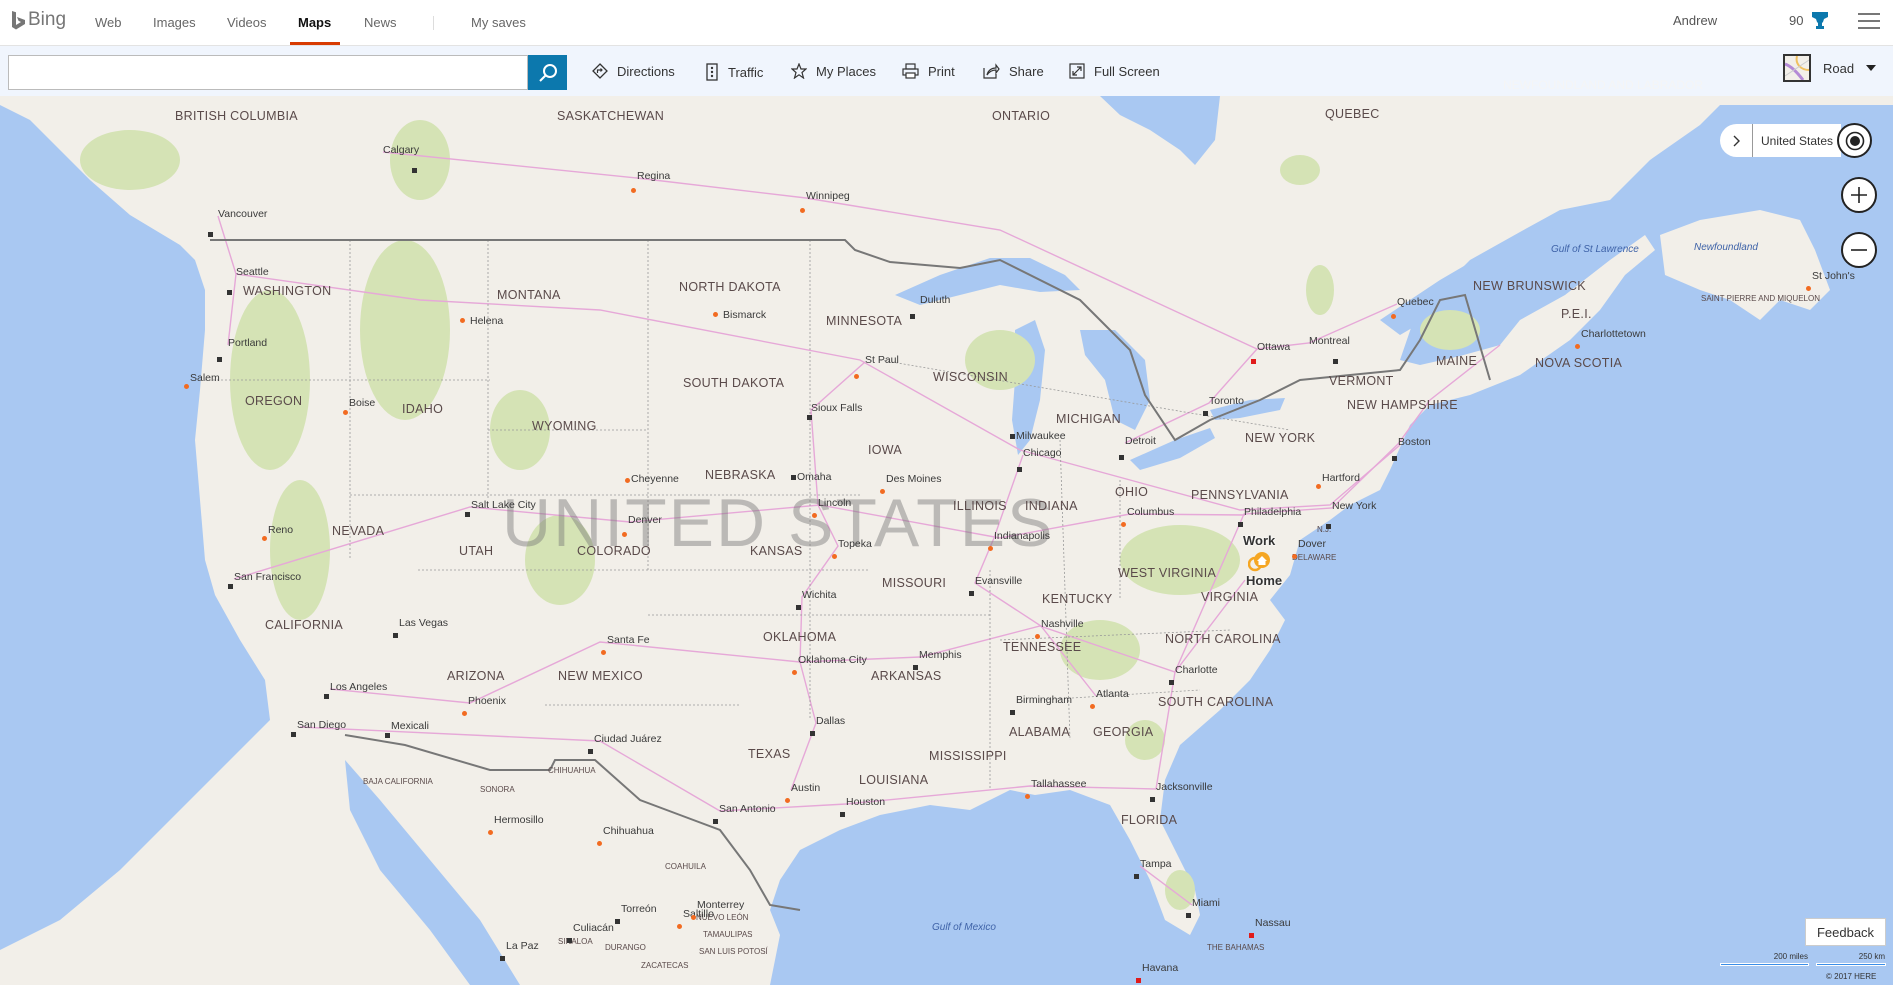  What do you see at coordinates (928, 71) in the screenshot?
I see `print-button: Print` at bounding box center [928, 71].